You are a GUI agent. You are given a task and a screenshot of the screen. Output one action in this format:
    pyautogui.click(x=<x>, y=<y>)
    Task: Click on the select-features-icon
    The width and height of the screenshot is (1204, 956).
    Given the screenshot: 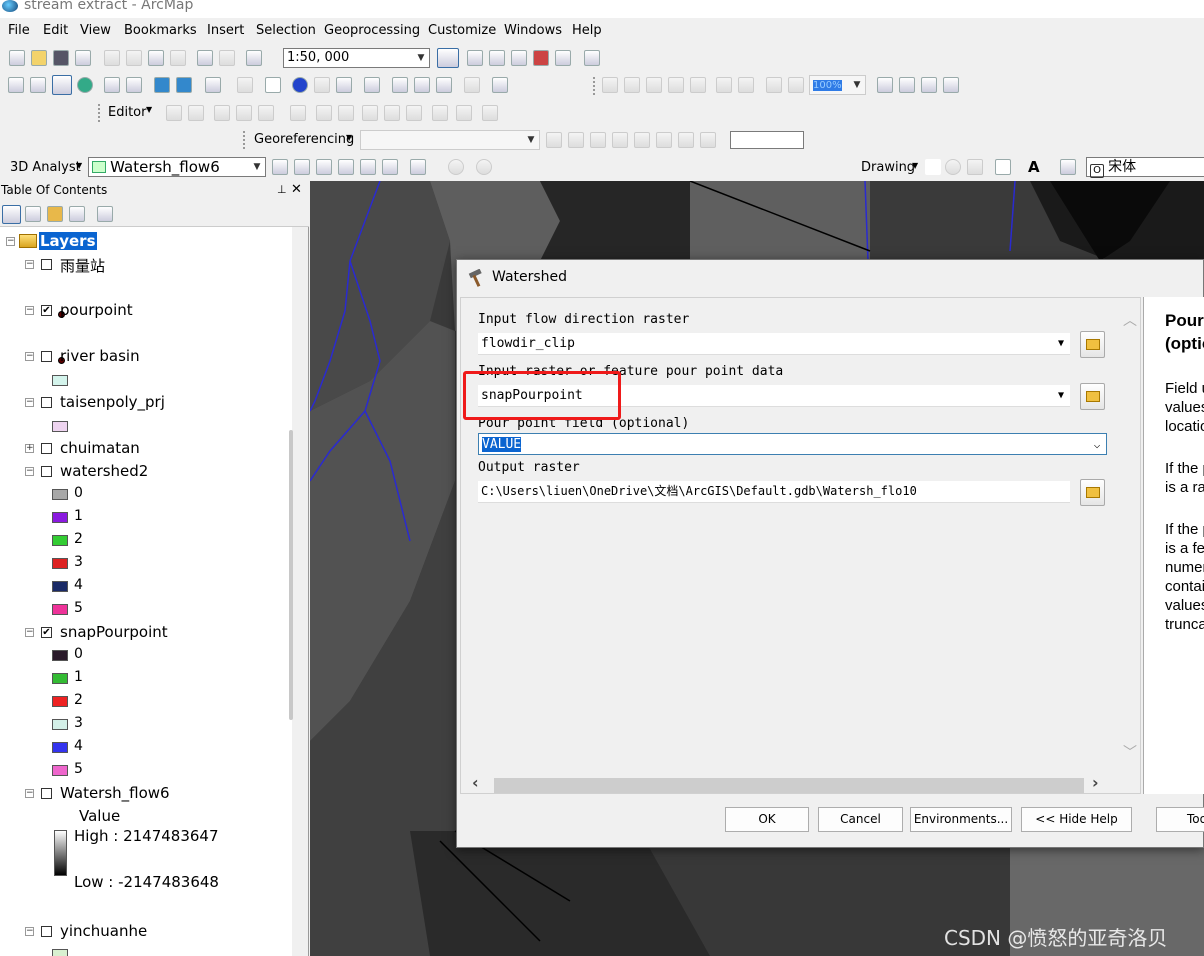 What is the action you would take?
    pyautogui.click(x=213, y=85)
    